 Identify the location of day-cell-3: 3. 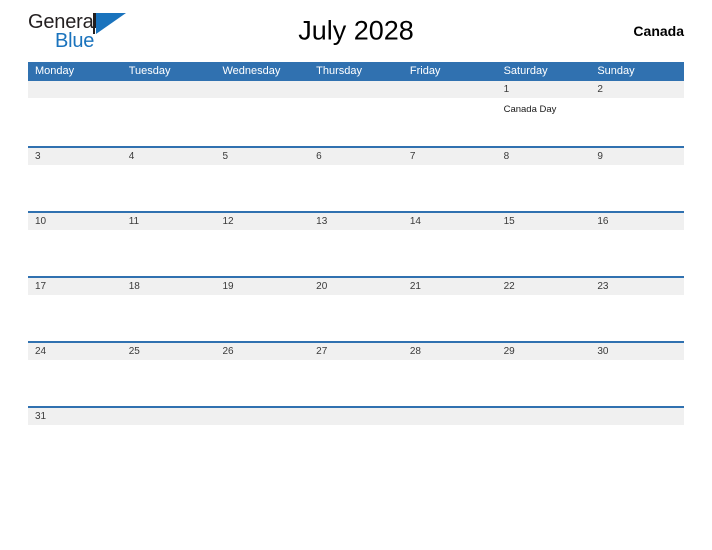
(75, 179).